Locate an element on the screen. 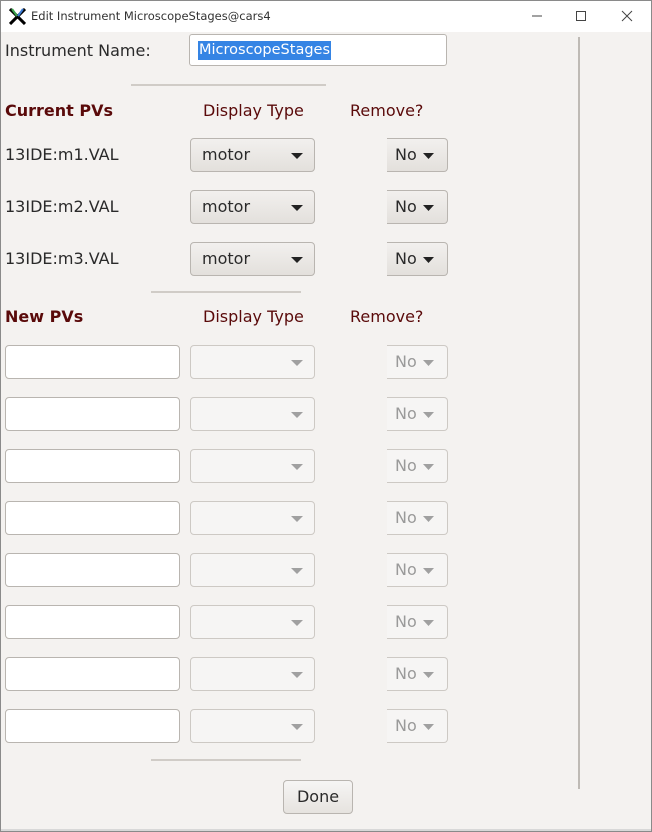 The width and height of the screenshot is (652, 832). minimize-icon is located at coordinates (537, 16).